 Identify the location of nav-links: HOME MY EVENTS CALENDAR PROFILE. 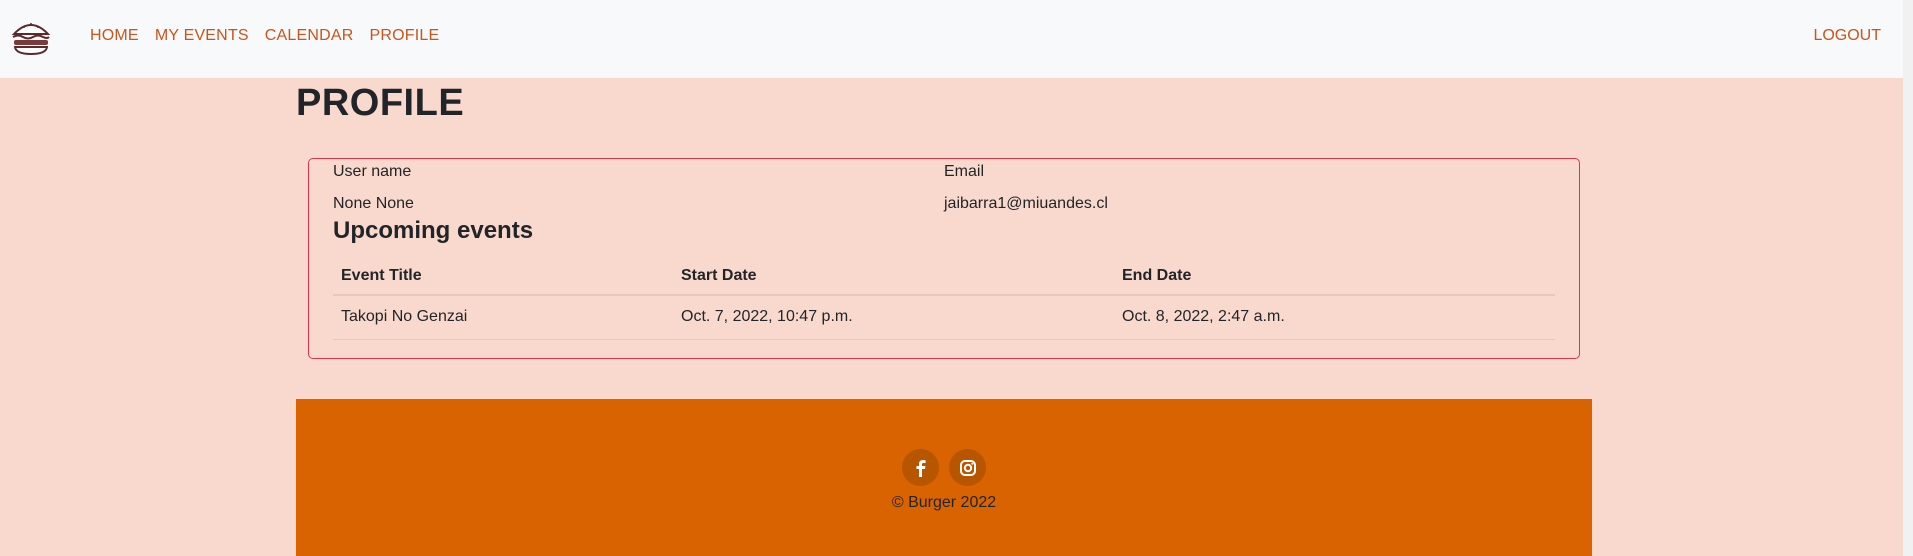
(264, 36).